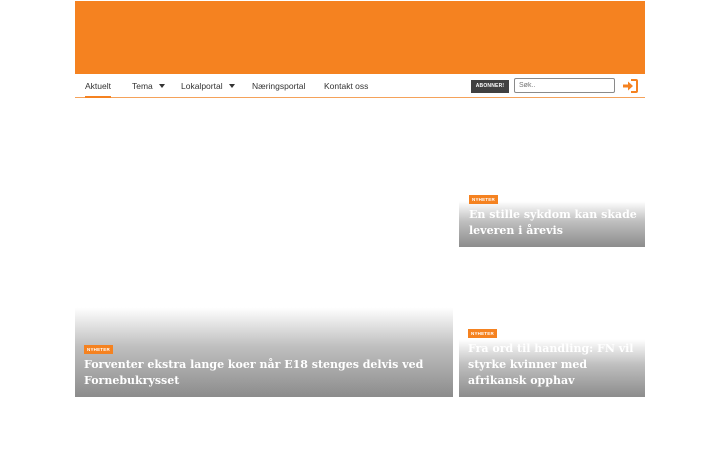  I want to click on nav-item-tema: Tema, so click(148, 85).